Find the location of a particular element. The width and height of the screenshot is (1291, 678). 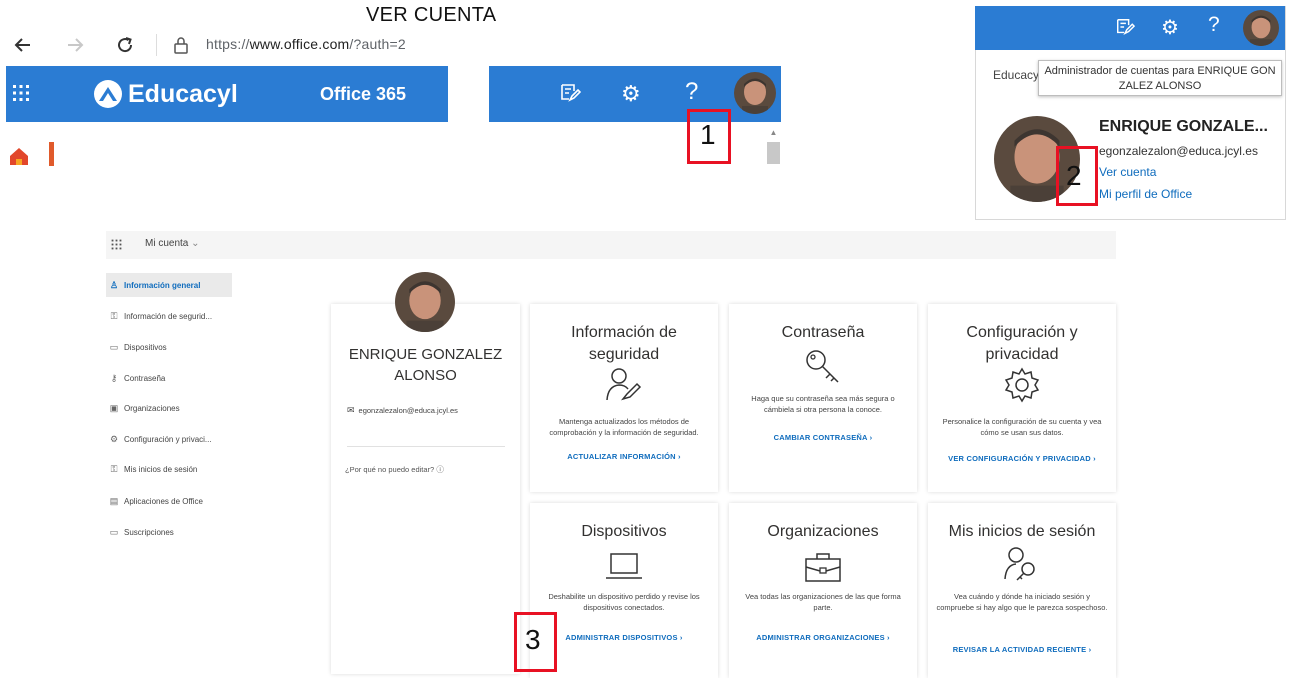

sidebar-item-label: Dispositivos is located at coordinates (145, 347).